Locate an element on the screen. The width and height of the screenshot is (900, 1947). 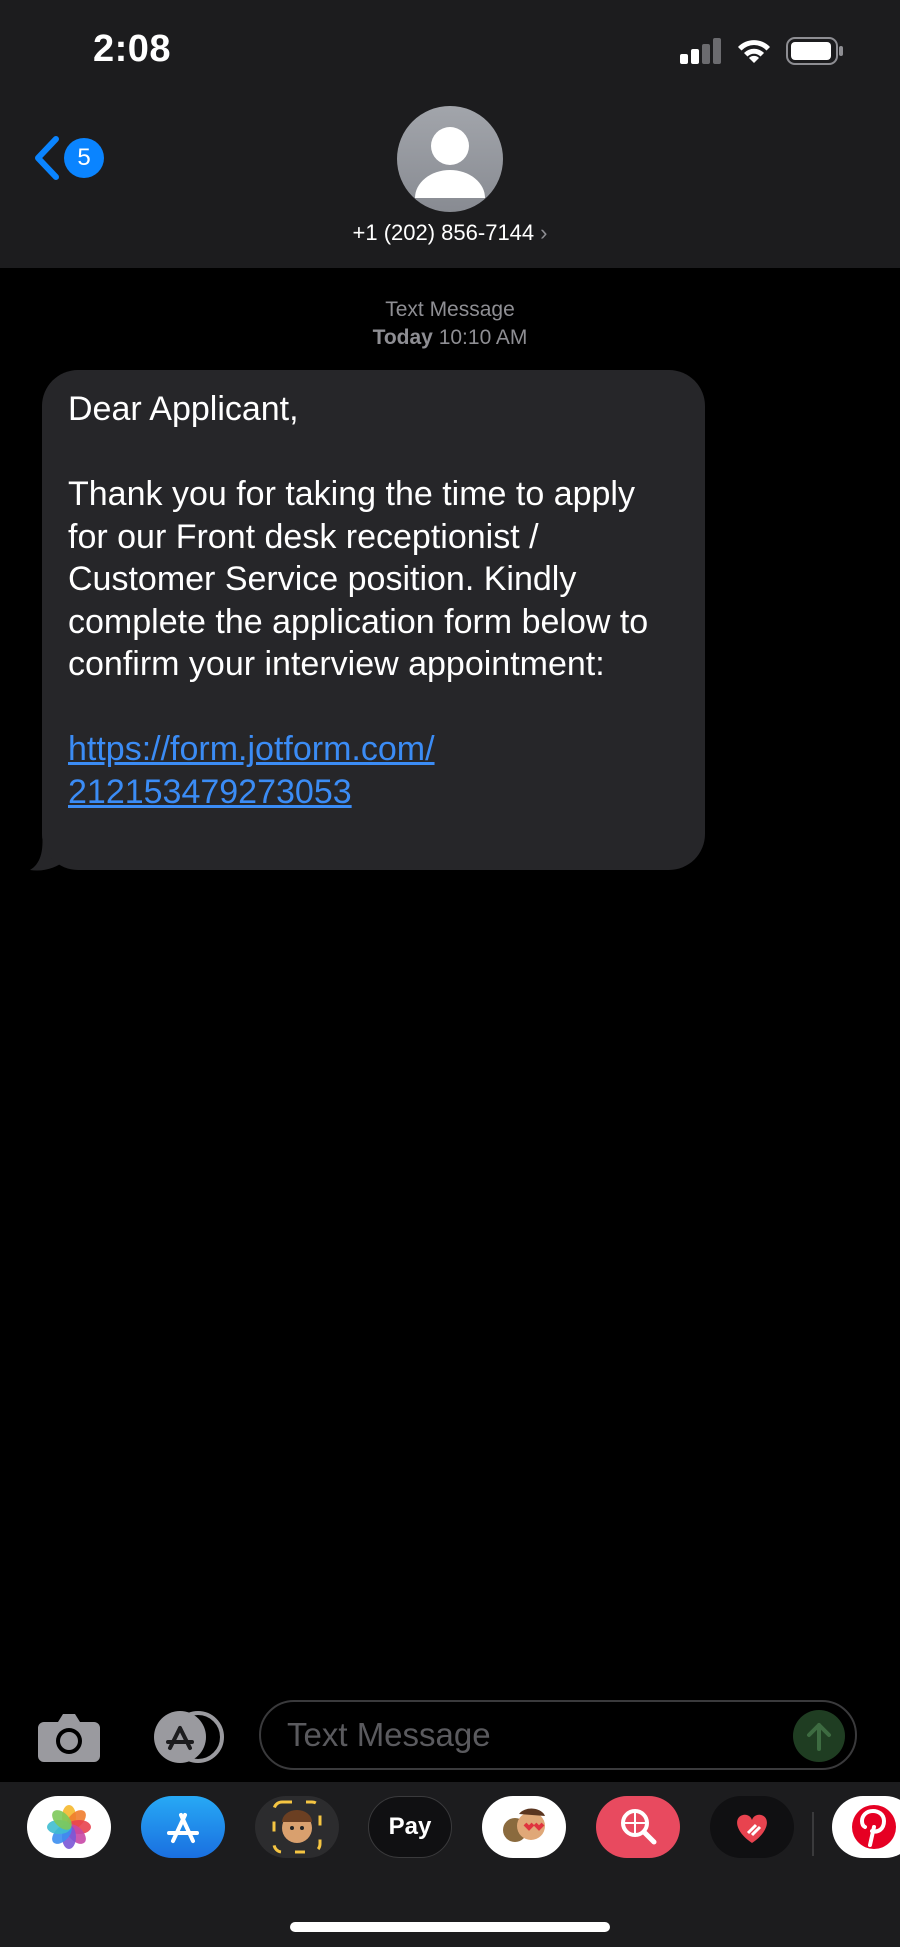
app-strip-divider is located at coordinates (813, 1834).